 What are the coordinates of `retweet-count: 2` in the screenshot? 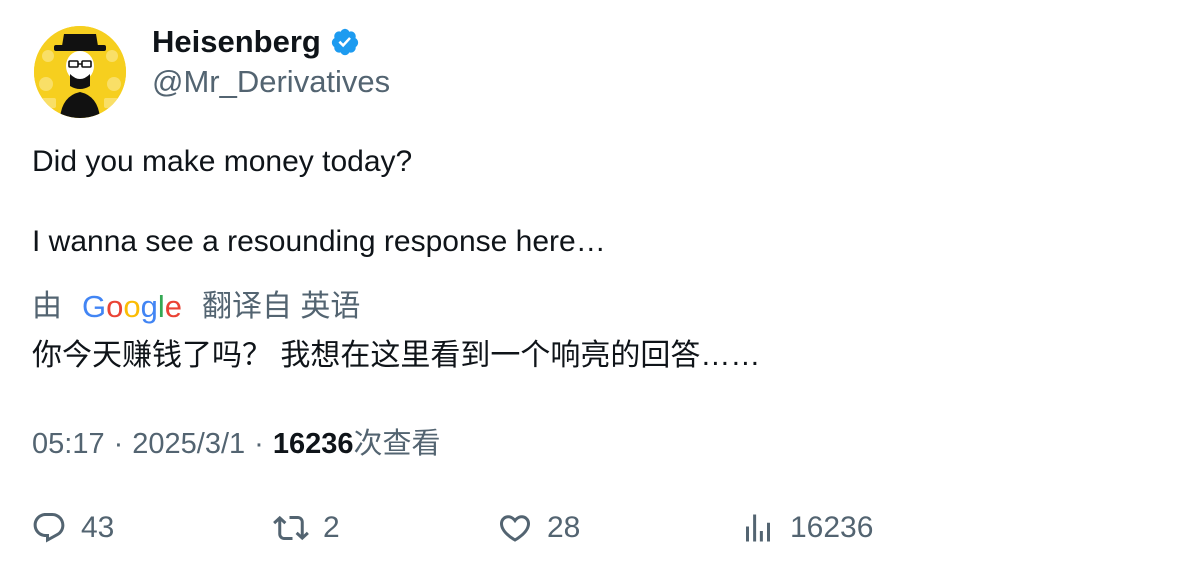 It's located at (331, 527).